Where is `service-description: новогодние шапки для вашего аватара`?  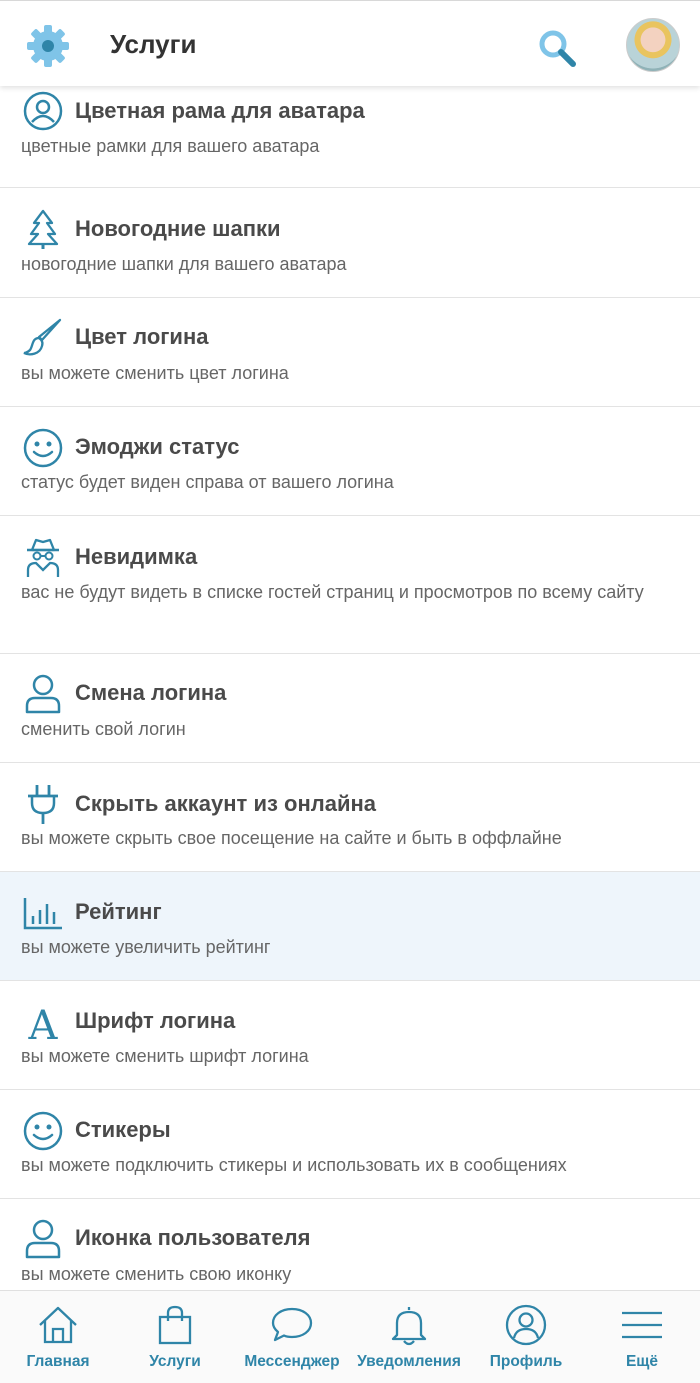 service-description: новогодние шапки для вашего аватара is located at coordinates (184, 264).